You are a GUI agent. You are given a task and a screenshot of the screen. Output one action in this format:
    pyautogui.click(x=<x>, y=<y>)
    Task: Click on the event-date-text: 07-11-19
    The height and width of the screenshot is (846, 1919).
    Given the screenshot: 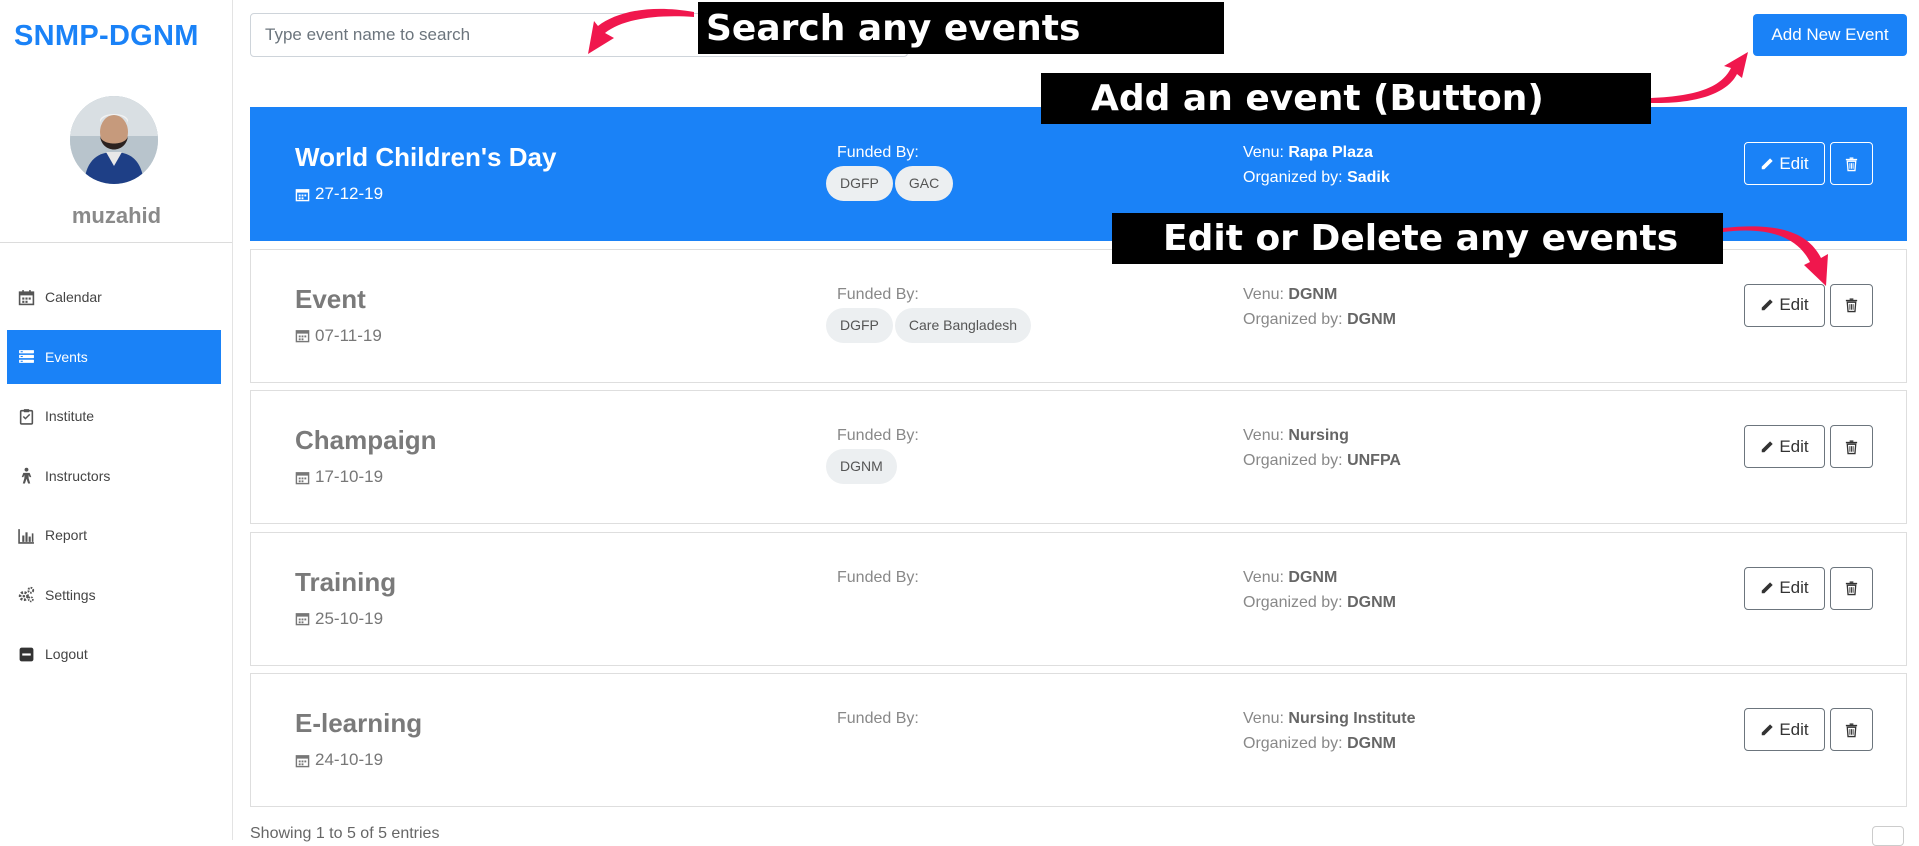 What is the action you would take?
    pyautogui.click(x=348, y=335)
    